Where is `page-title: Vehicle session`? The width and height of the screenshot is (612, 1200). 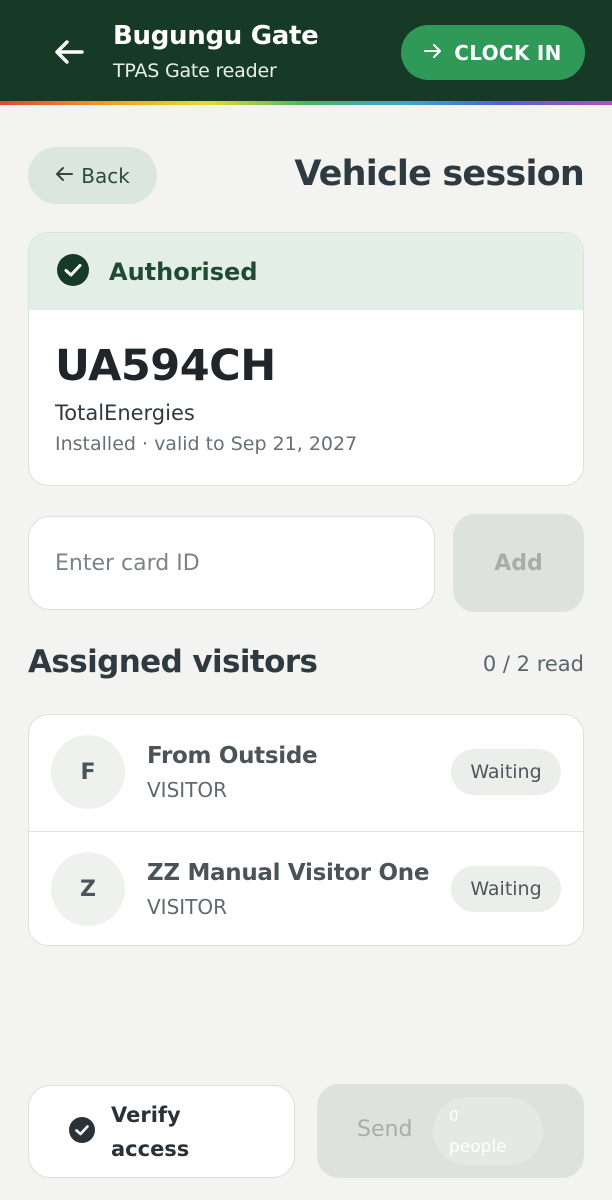 page-title: Vehicle session is located at coordinates (439, 174).